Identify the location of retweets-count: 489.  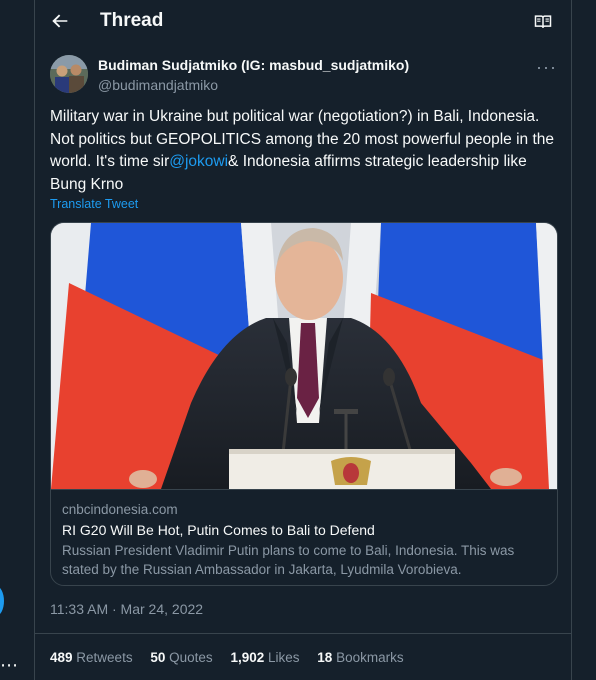
(61, 657).